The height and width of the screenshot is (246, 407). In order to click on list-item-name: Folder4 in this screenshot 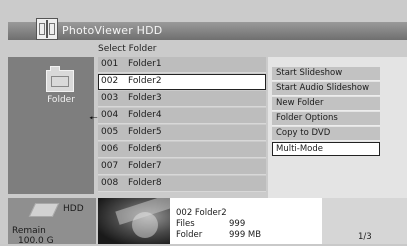, I will do `click(145, 115)`.